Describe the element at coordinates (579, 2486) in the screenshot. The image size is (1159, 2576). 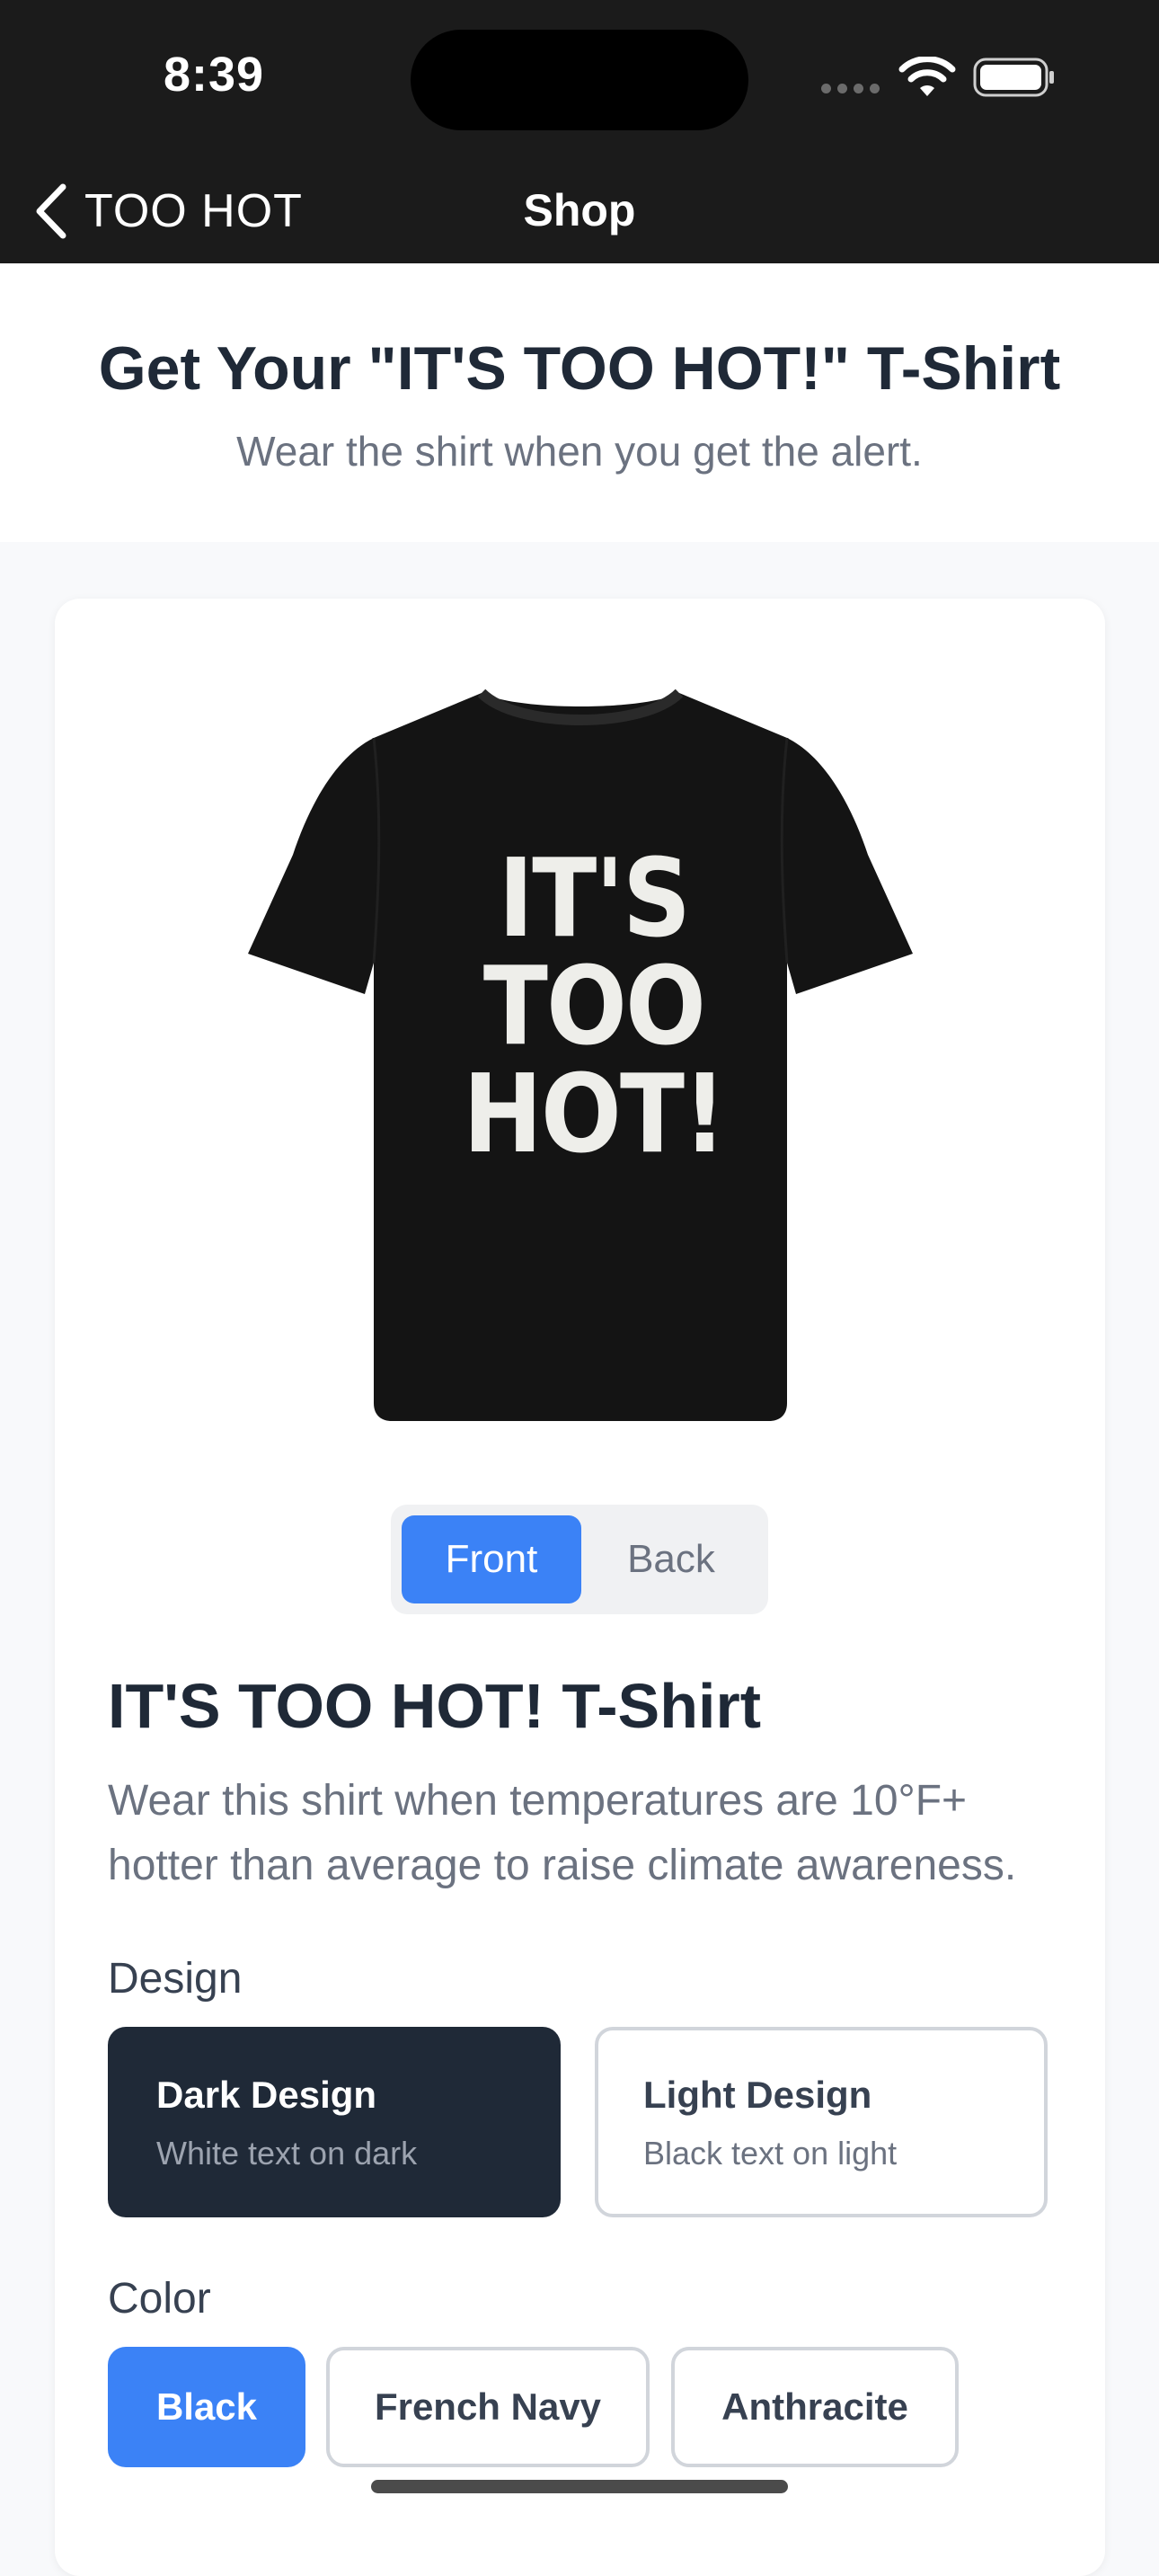
I see `home-indicator` at that location.